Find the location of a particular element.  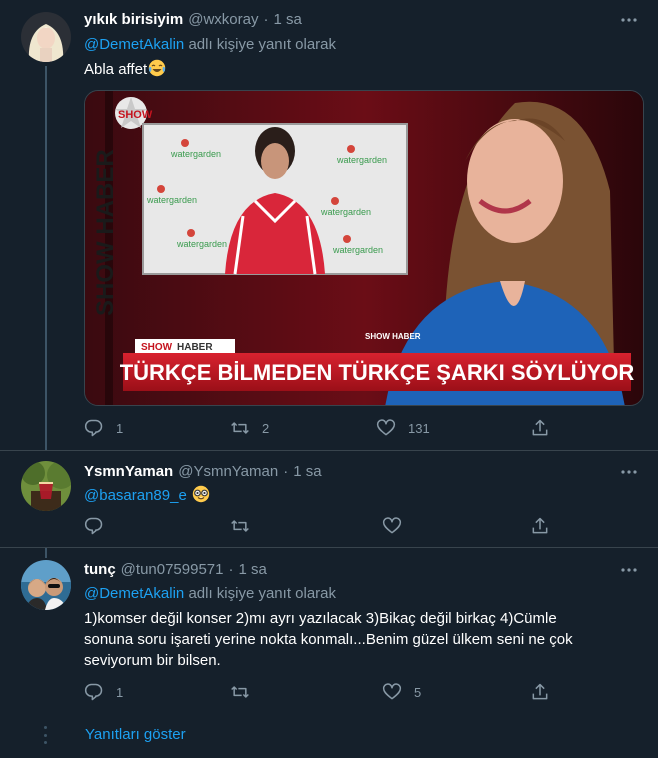

retweet-count: 2 is located at coordinates (266, 428).